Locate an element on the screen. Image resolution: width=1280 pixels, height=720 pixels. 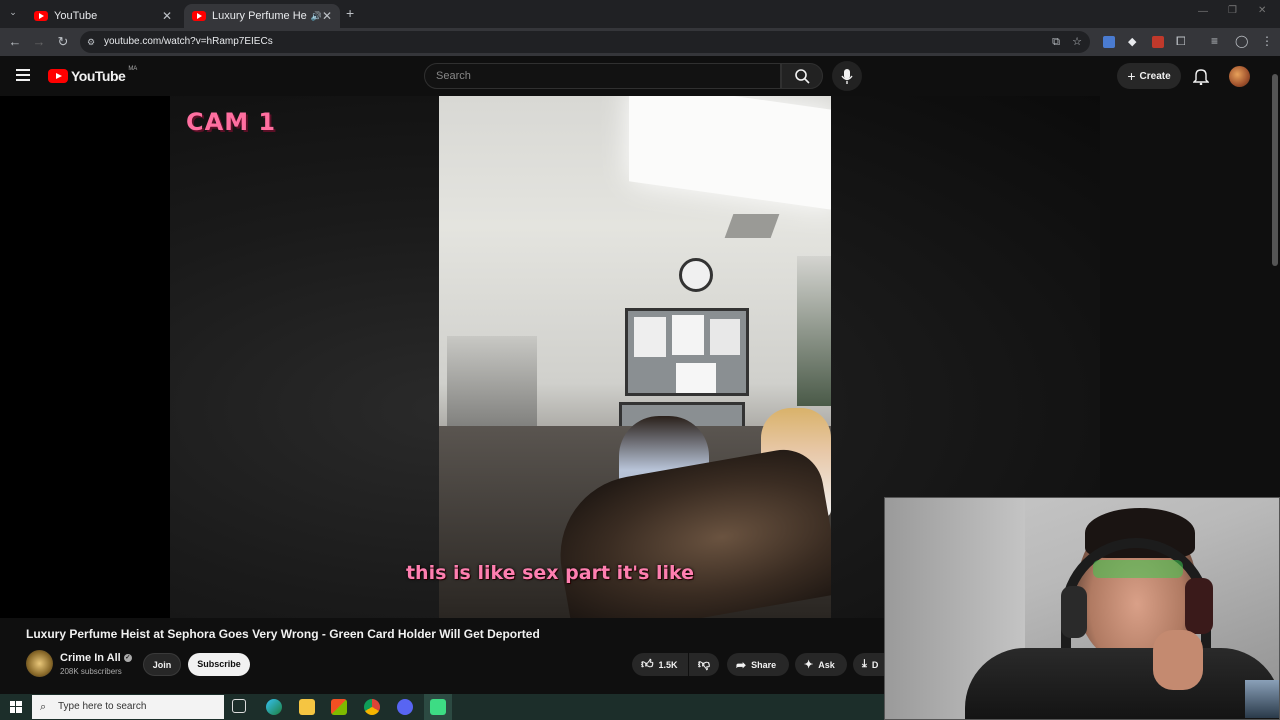
store-icon is located at coordinates (339, 707).